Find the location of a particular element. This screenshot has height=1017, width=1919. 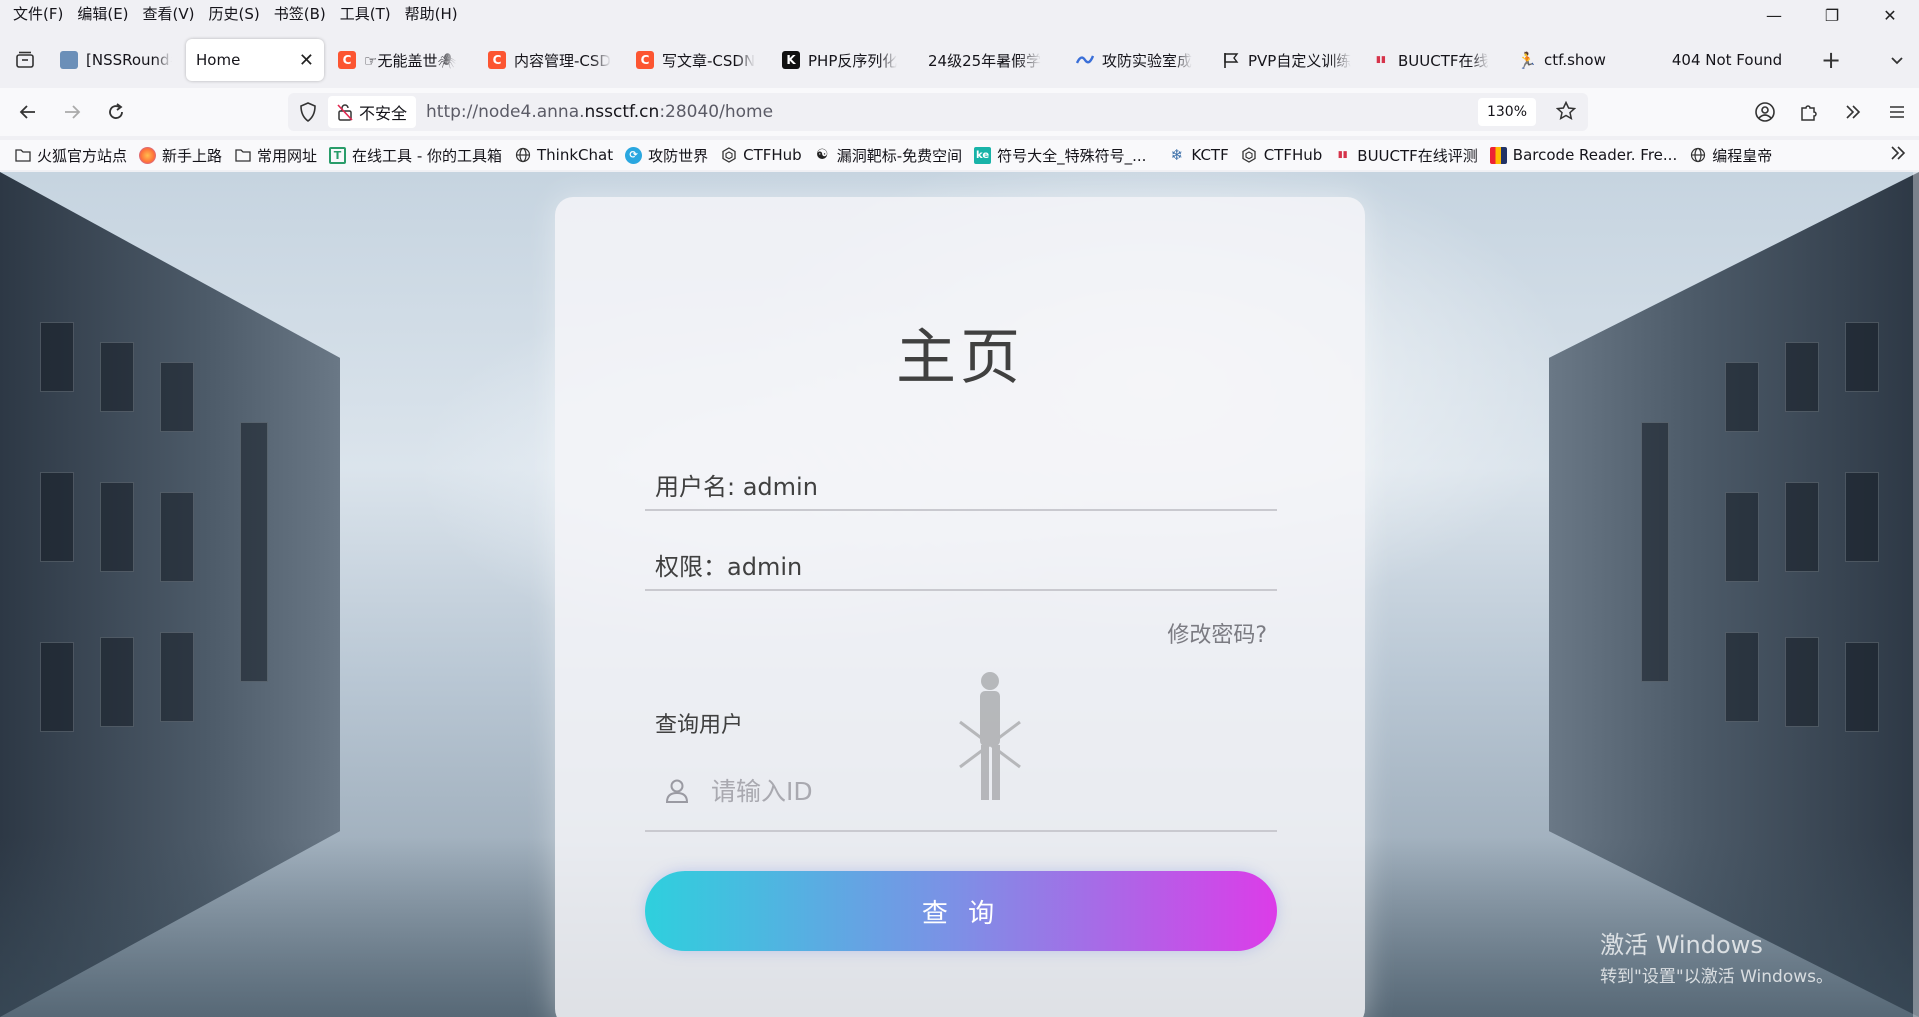

forward-button is located at coordinates (72, 112).